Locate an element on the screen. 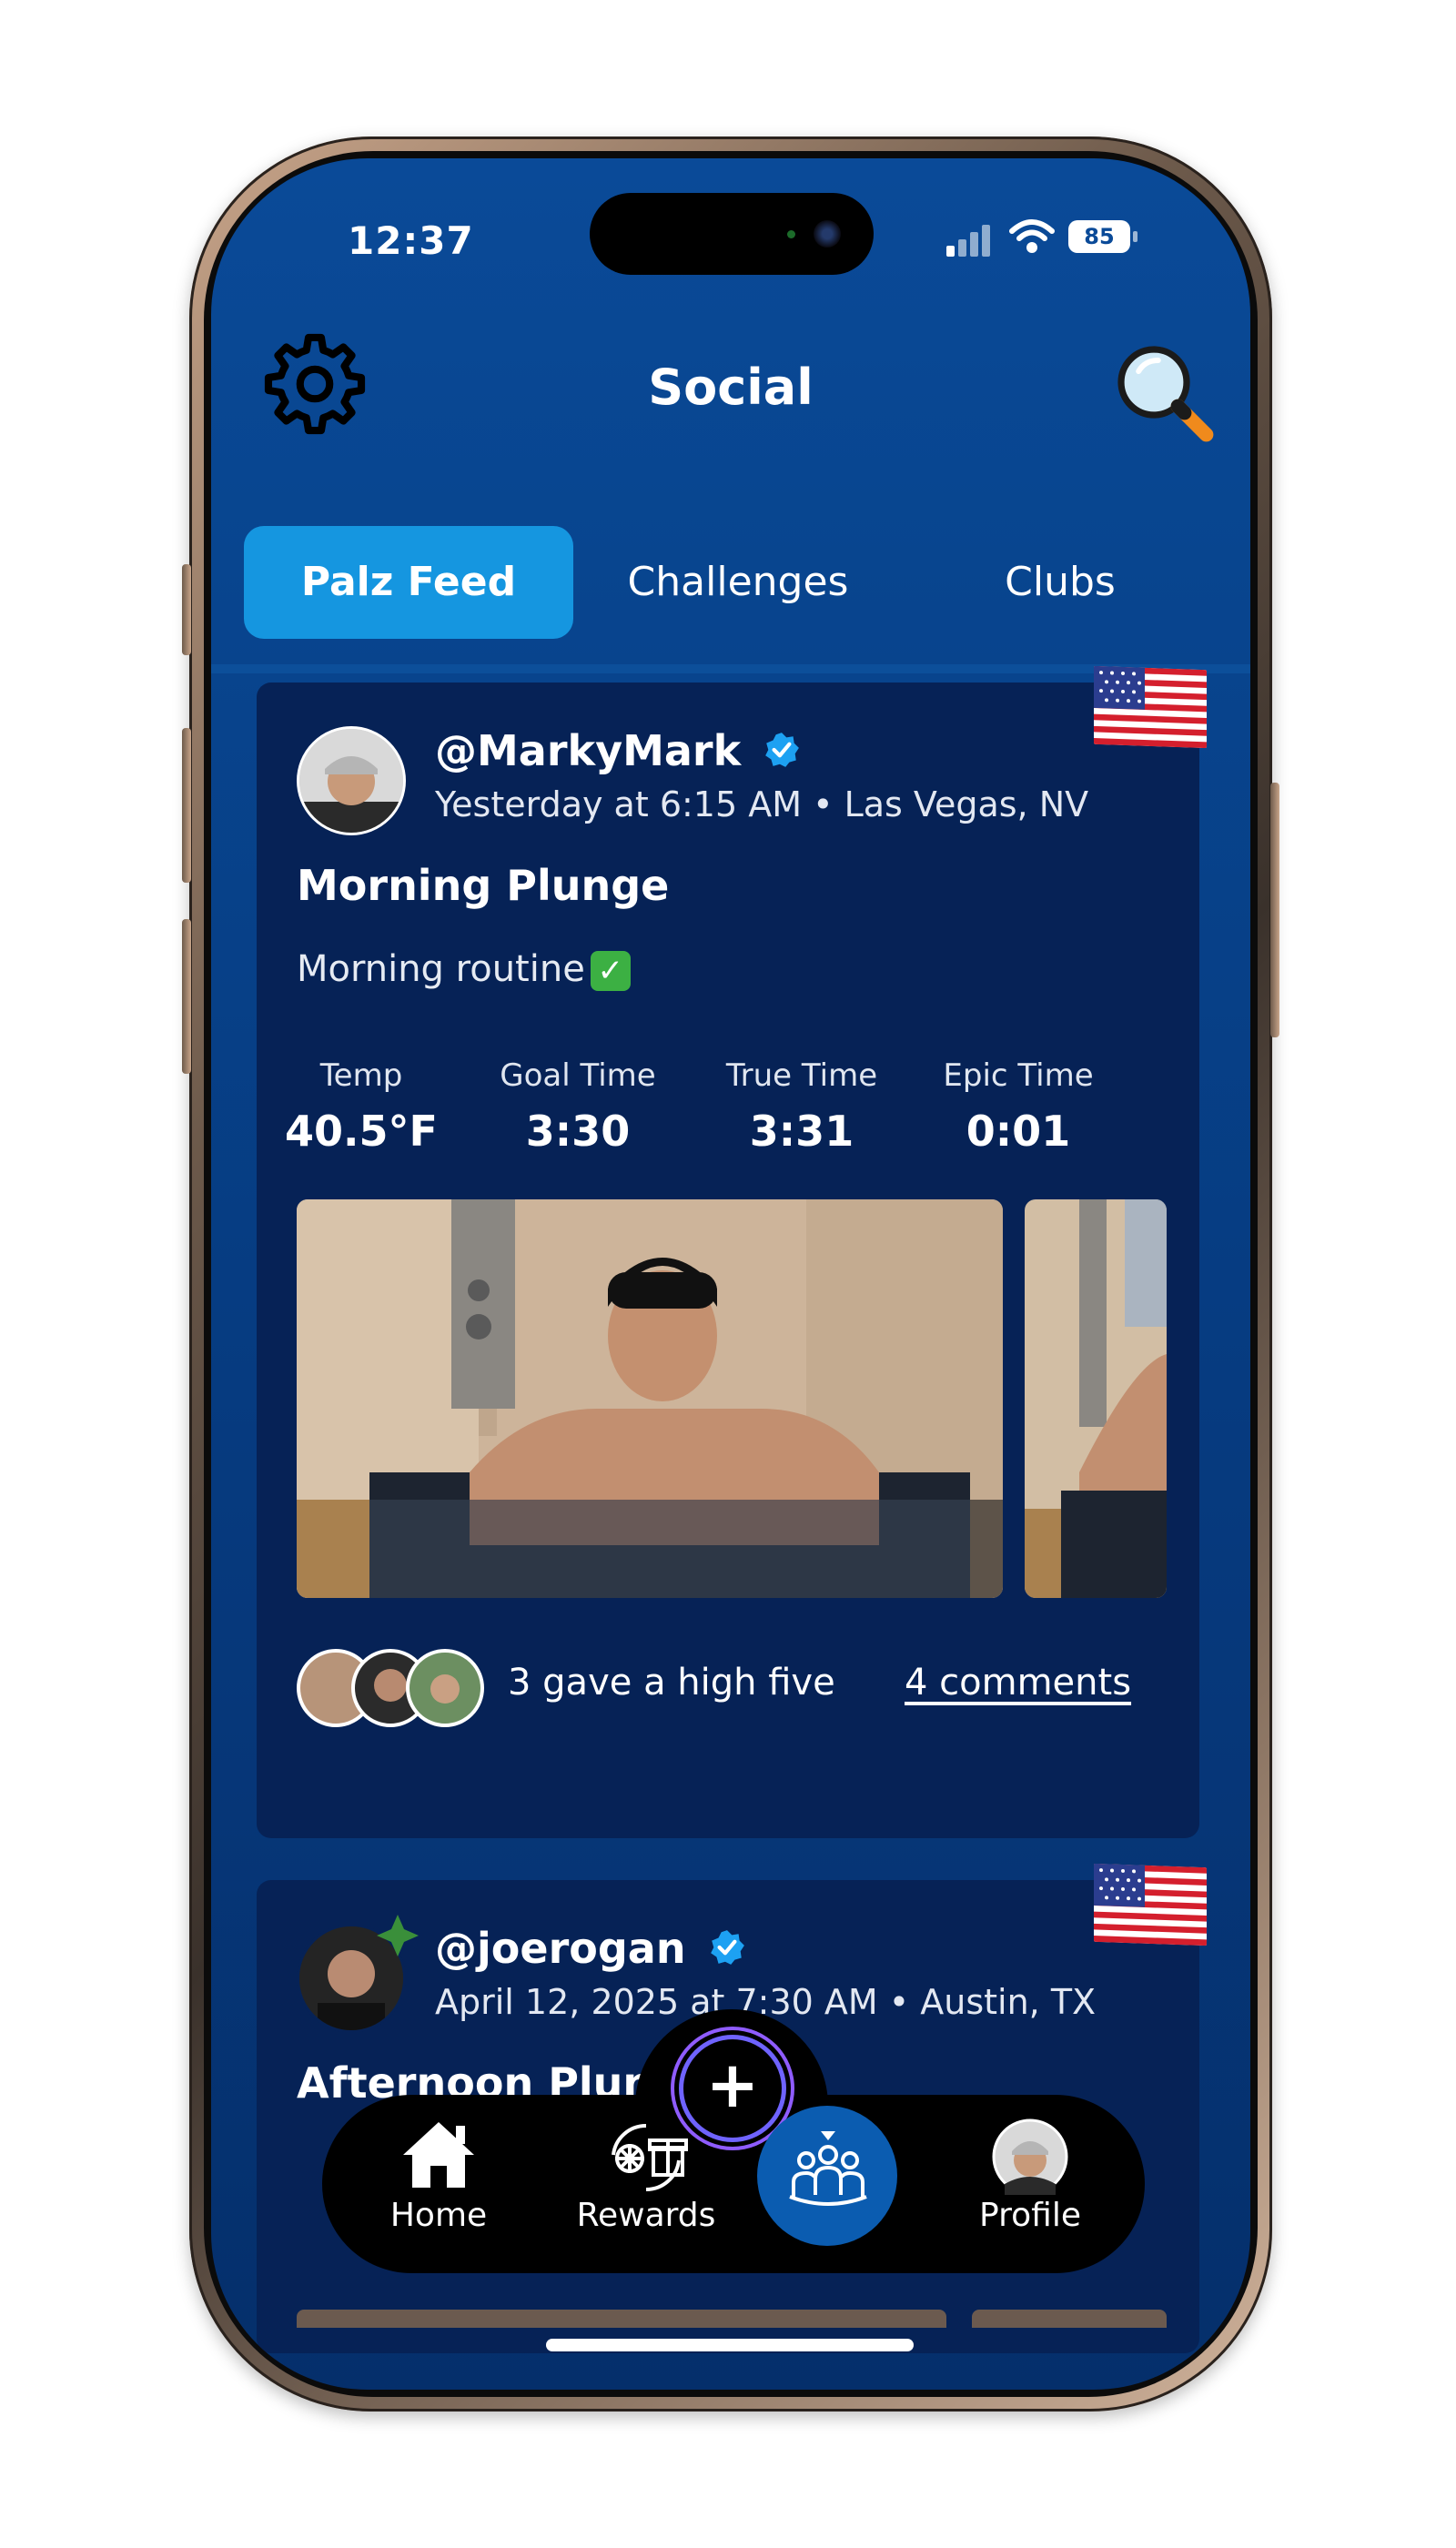 The width and height of the screenshot is (1456, 2548). post-username: @MarkyMark is located at coordinates (618, 753).